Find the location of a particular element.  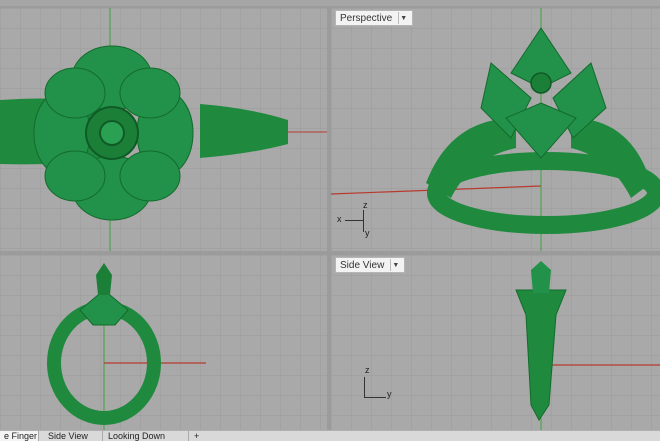

viewport-label-text: Perspective is located at coordinates (366, 18).